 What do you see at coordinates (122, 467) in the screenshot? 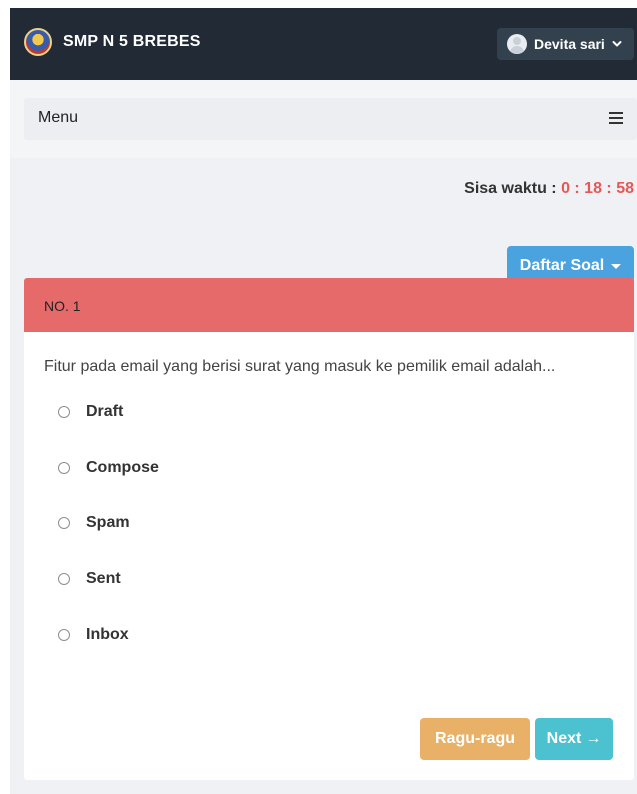
I see `option-label: Compose` at bounding box center [122, 467].